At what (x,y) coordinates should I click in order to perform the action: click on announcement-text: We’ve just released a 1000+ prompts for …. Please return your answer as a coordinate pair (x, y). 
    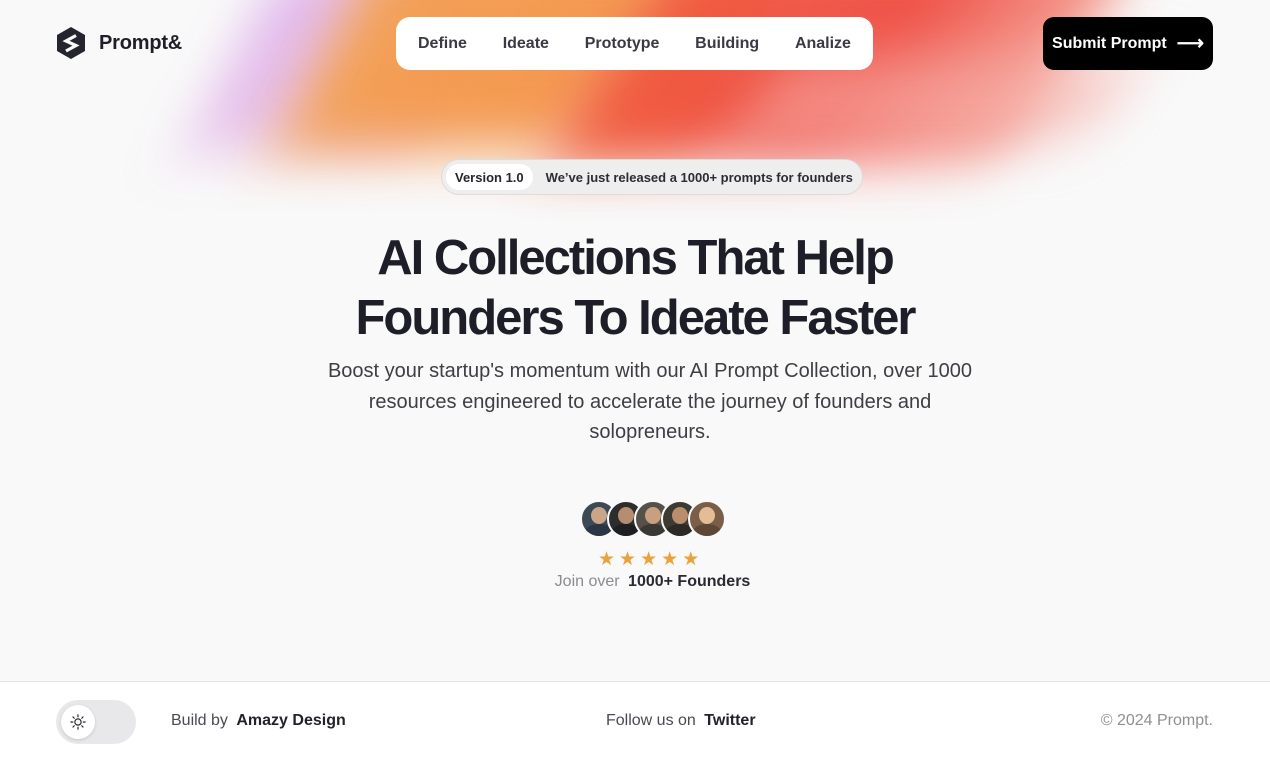
    Looking at the image, I should click on (699, 177).